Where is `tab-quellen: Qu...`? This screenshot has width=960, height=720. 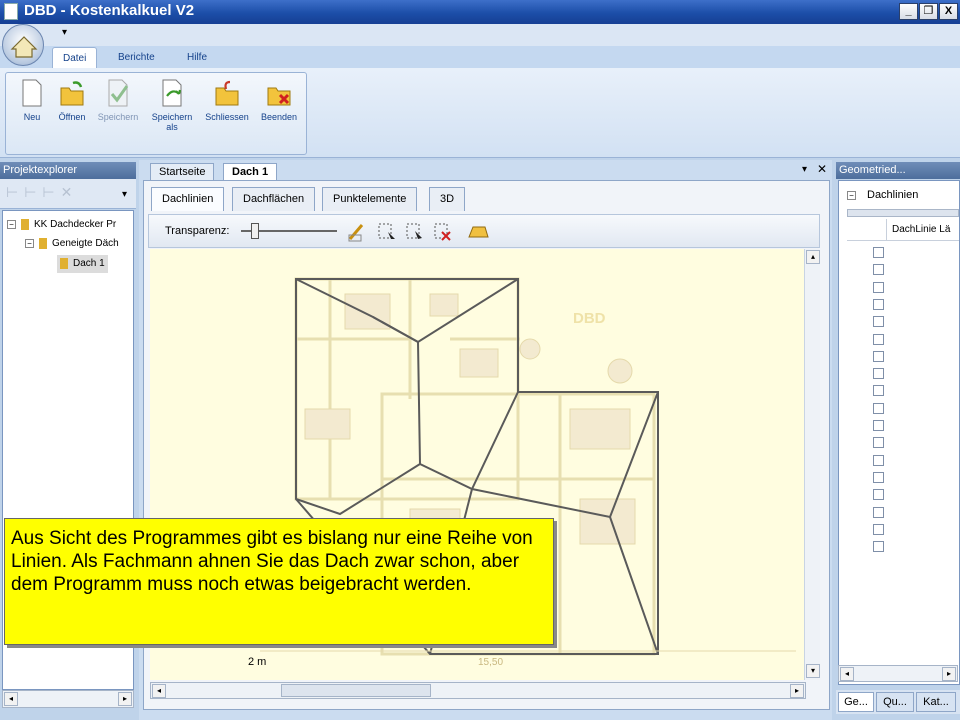
tab-quellen: Qu... is located at coordinates (895, 702).